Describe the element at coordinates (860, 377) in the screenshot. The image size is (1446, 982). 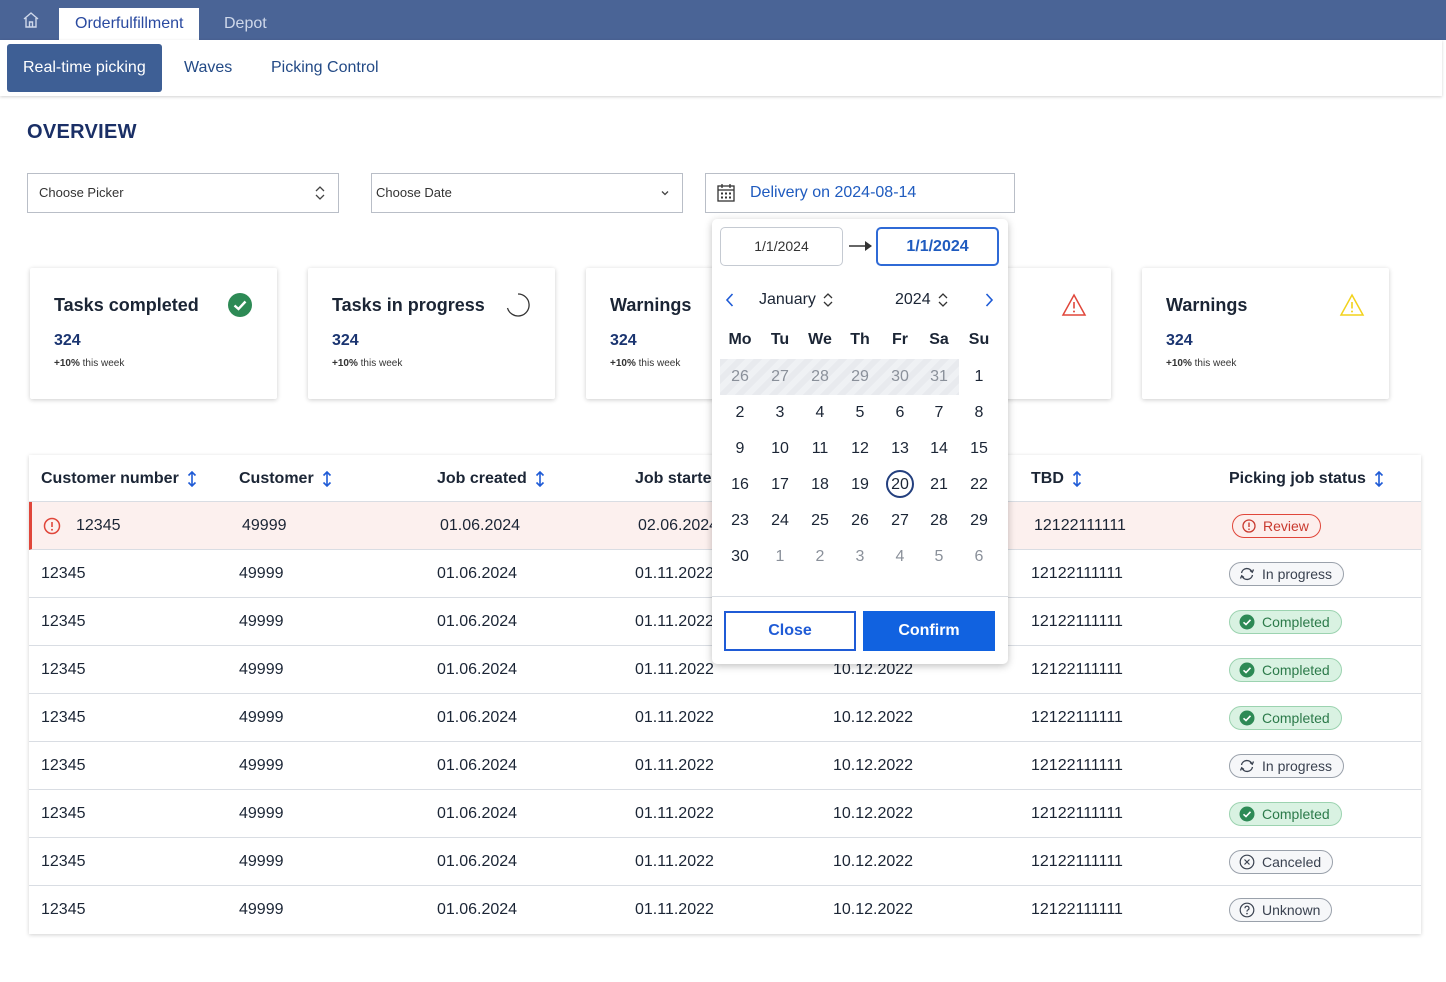
I see `calendar-day-outside-month: 29` at that location.